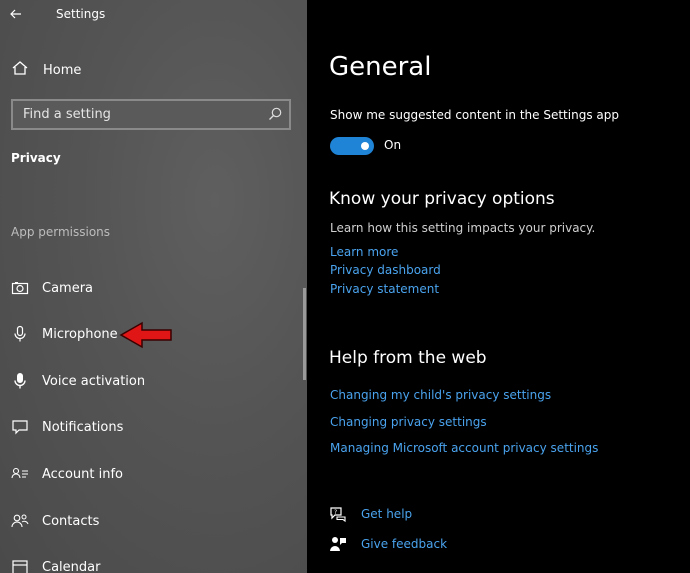  I want to click on account-info-icon, so click(20, 474).